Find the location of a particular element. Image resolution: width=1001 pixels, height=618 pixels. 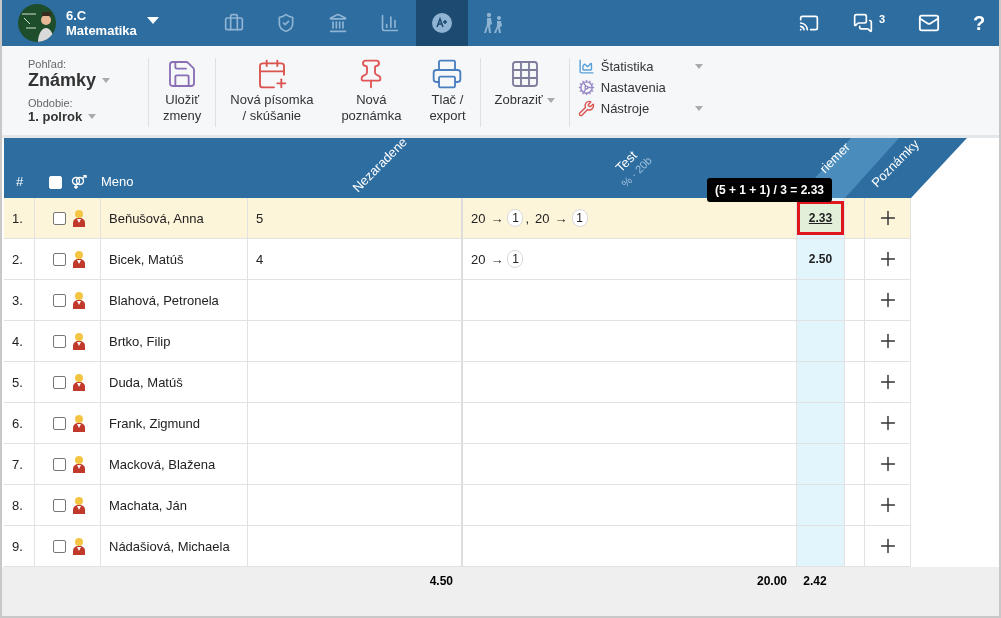

toolbar-button: Nová písomka / skúšanie is located at coordinates (272, 91).